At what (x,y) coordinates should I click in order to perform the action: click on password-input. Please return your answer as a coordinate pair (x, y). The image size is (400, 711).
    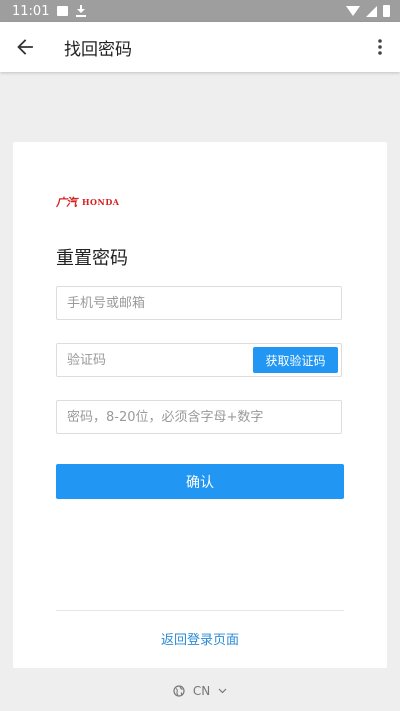
    Looking at the image, I should click on (199, 417).